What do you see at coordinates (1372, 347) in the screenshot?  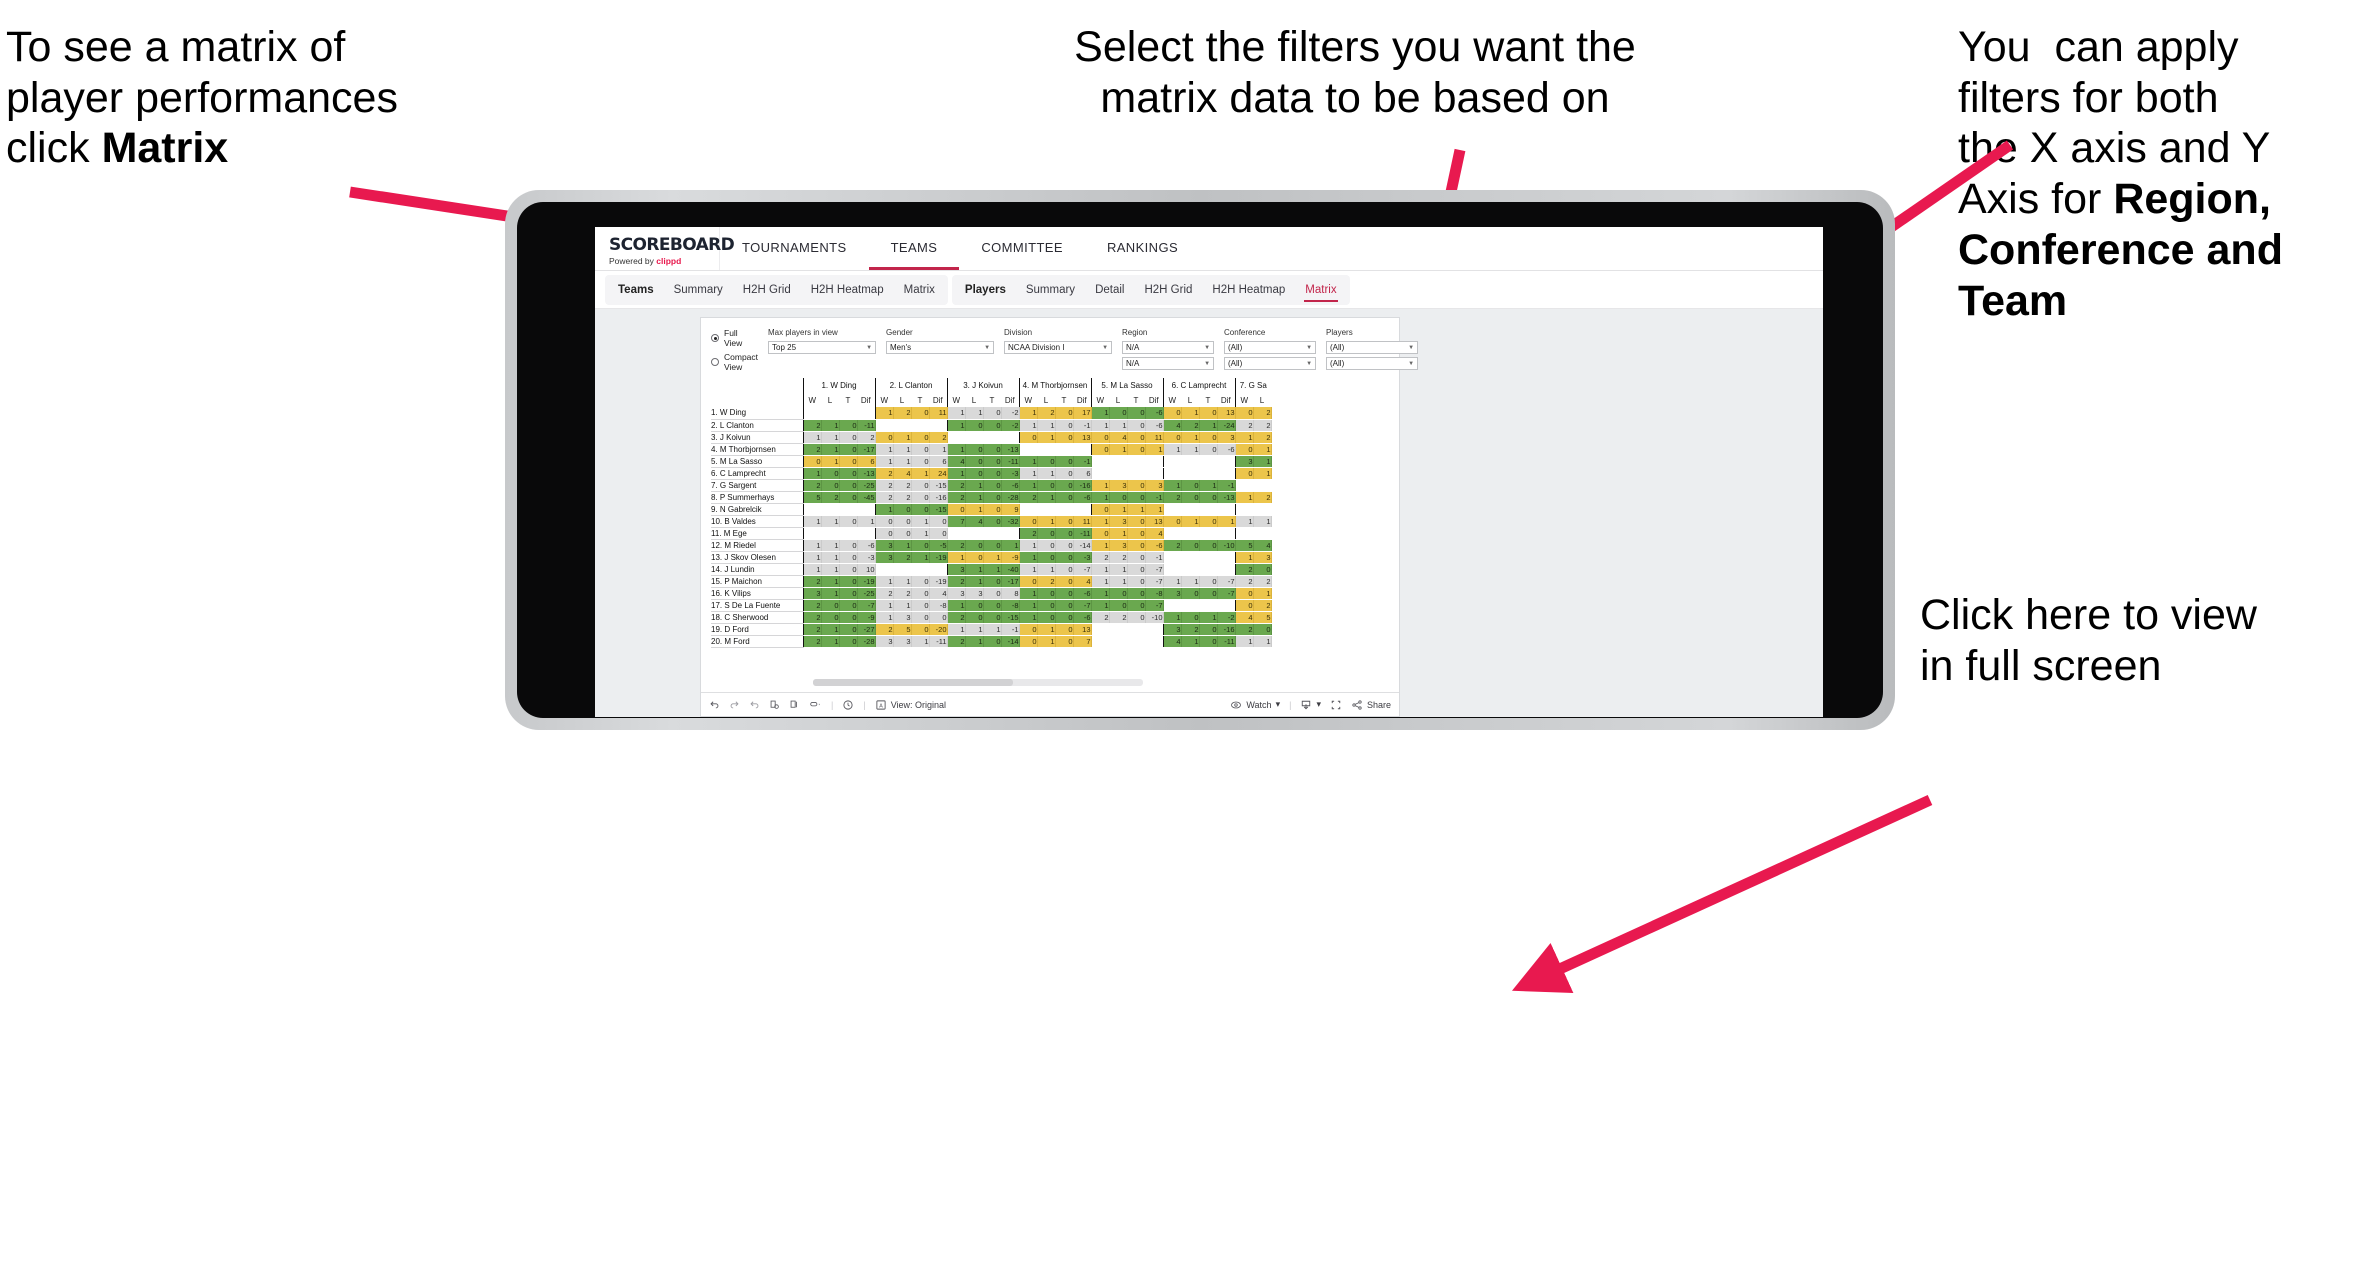 I see `dropdown-players-x: (All) ▼` at bounding box center [1372, 347].